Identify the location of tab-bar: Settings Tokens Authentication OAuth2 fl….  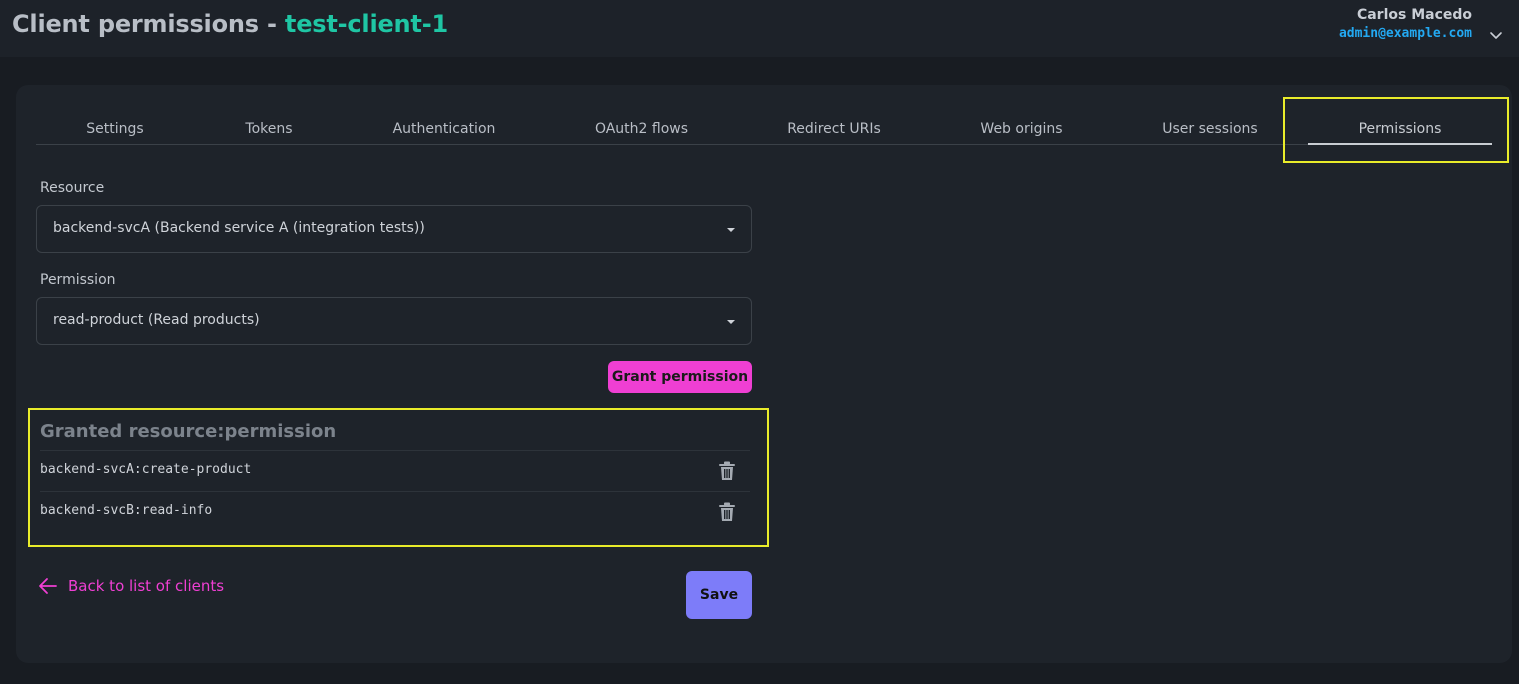
(764, 131).